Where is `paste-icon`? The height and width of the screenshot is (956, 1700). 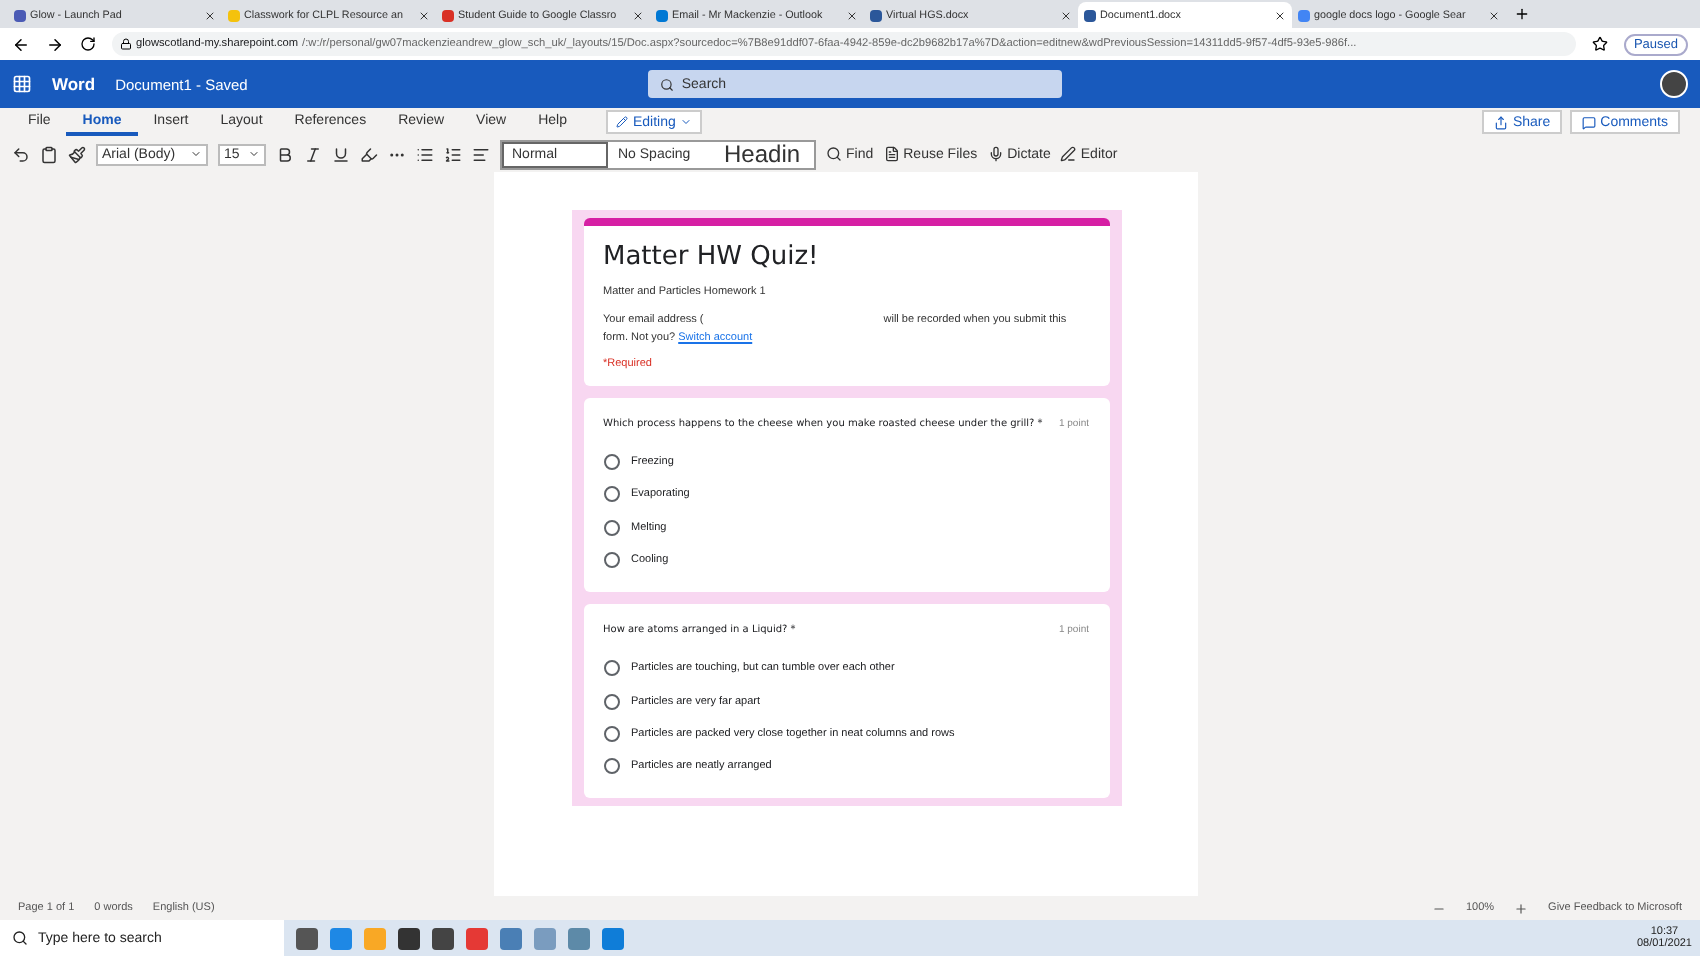 paste-icon is located at coordinates (49, 154).